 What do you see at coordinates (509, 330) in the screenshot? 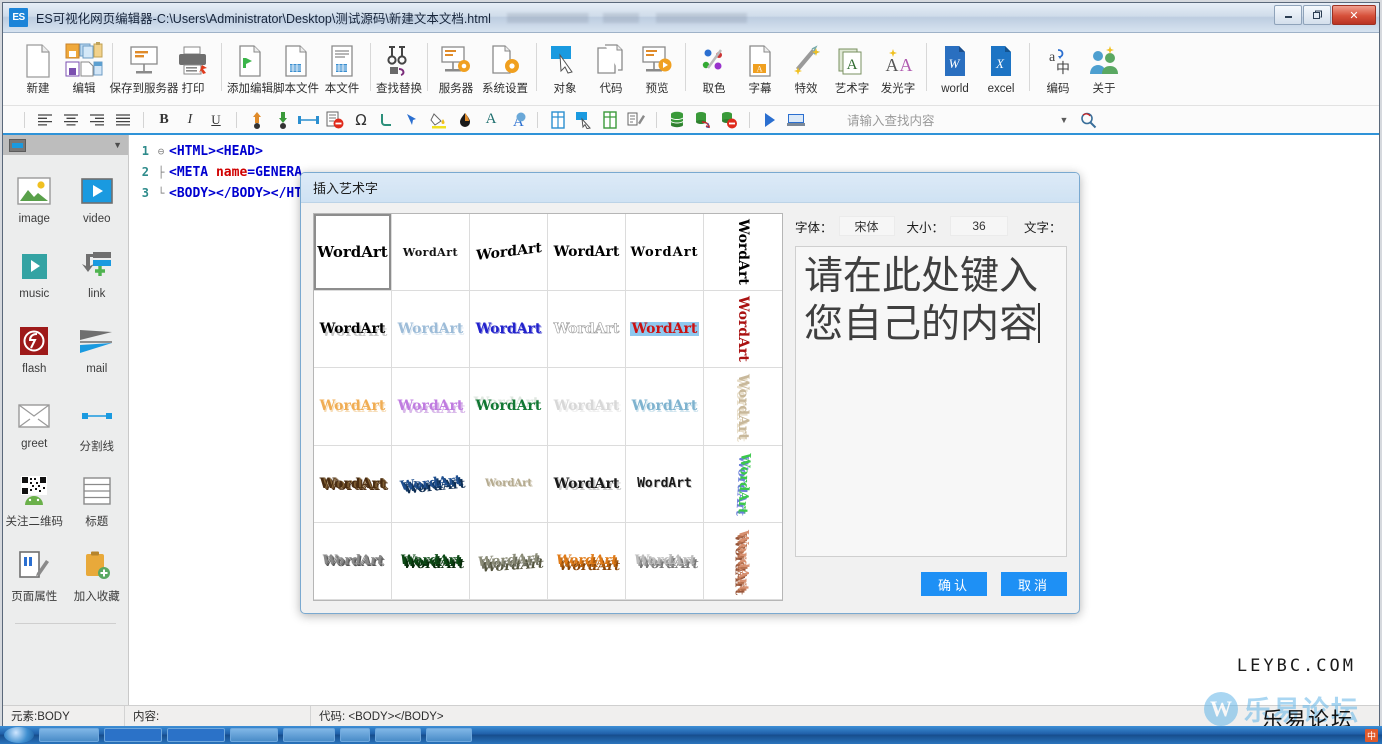
I see `wordart-style-9: WordArt` at bounding box center [509, 330].